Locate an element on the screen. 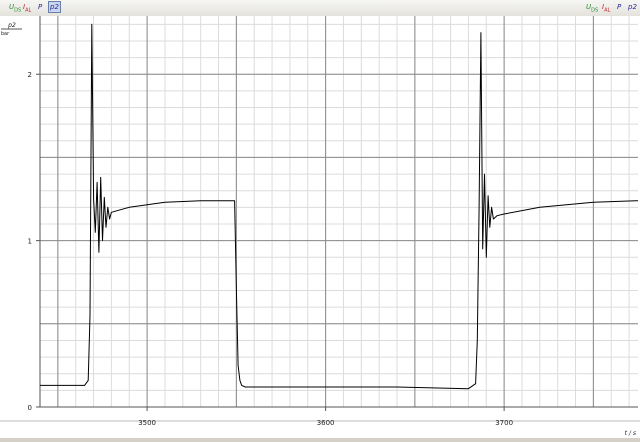  channel-toolbar: UDS IAL Pp2 UDS IAL Pp2 is located at coordinates (320, 8).